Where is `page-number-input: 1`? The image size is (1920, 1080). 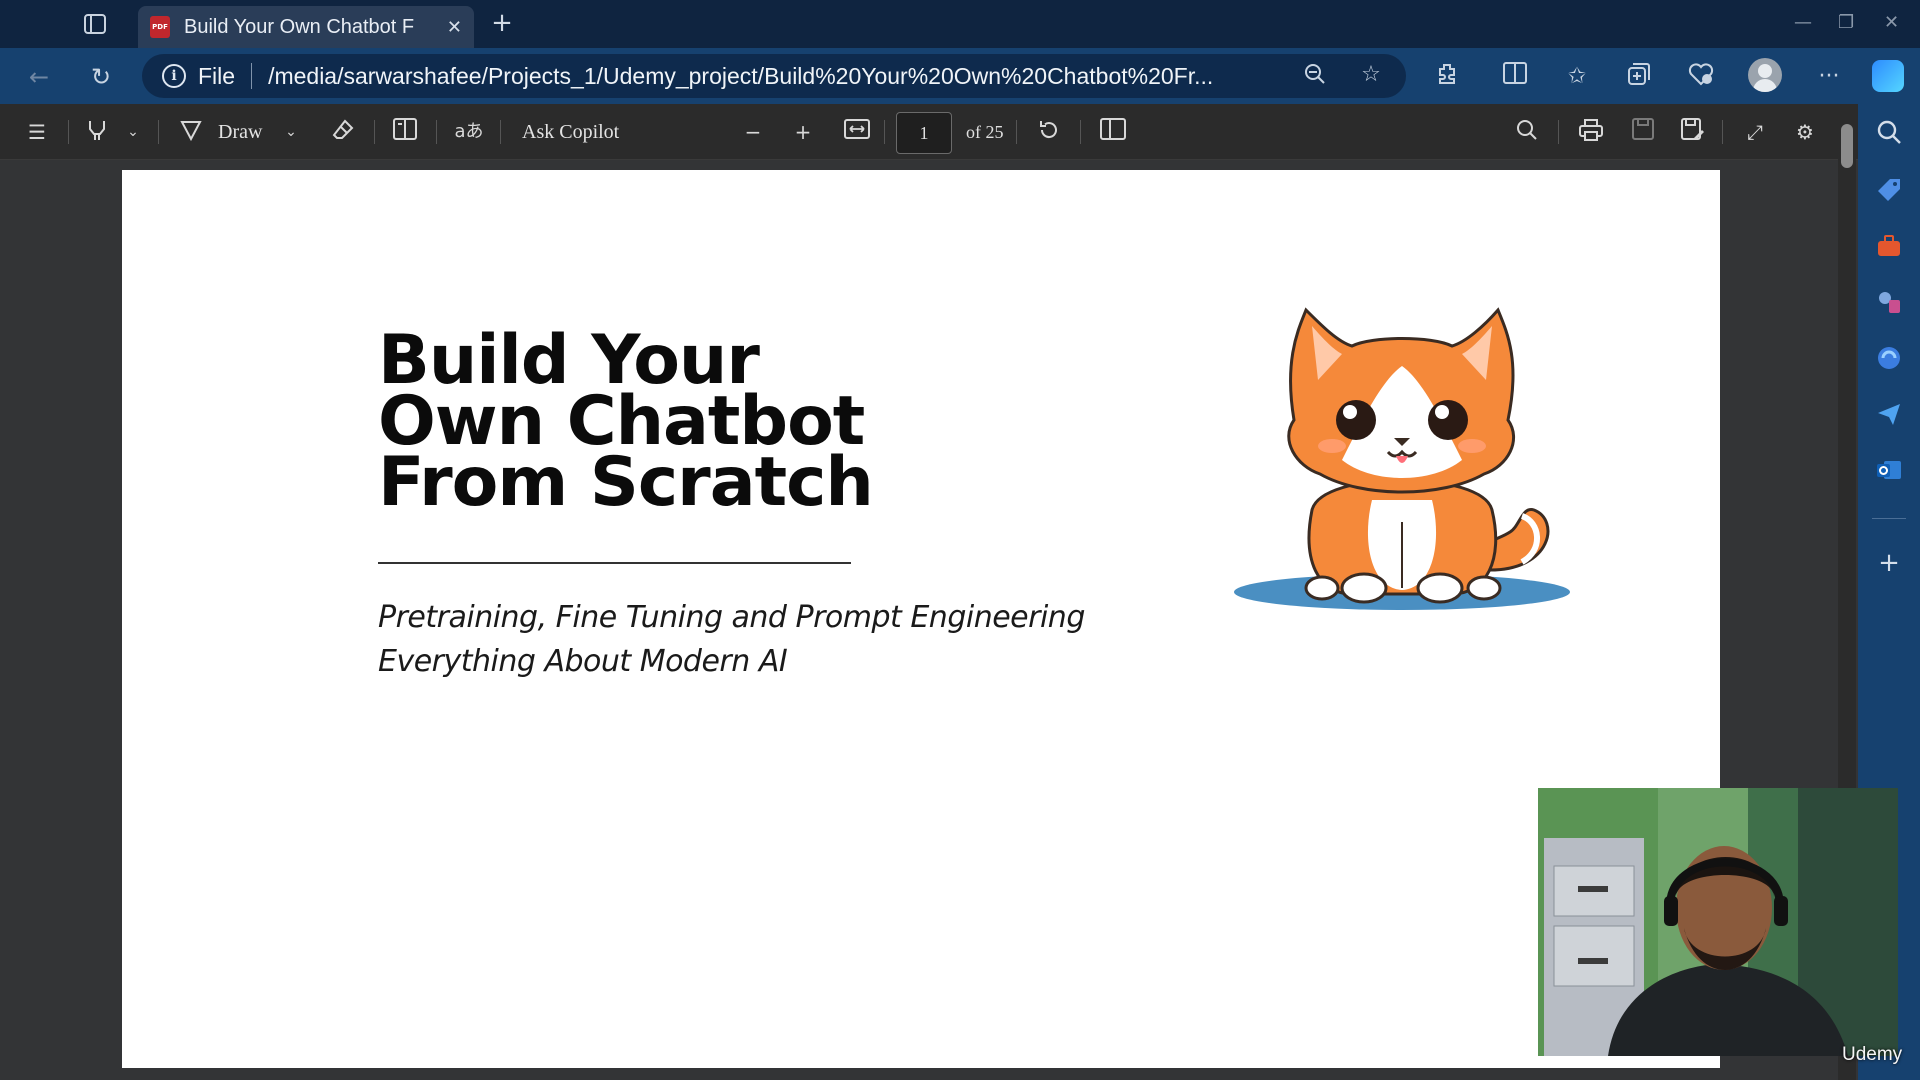
page-number-input: 1 is located at coordinates (924, 133).